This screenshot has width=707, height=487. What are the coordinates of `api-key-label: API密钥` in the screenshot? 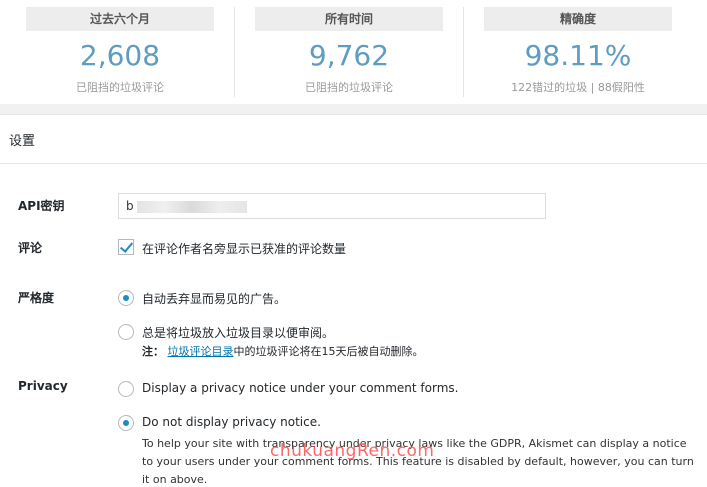 It's located at (41, 206).